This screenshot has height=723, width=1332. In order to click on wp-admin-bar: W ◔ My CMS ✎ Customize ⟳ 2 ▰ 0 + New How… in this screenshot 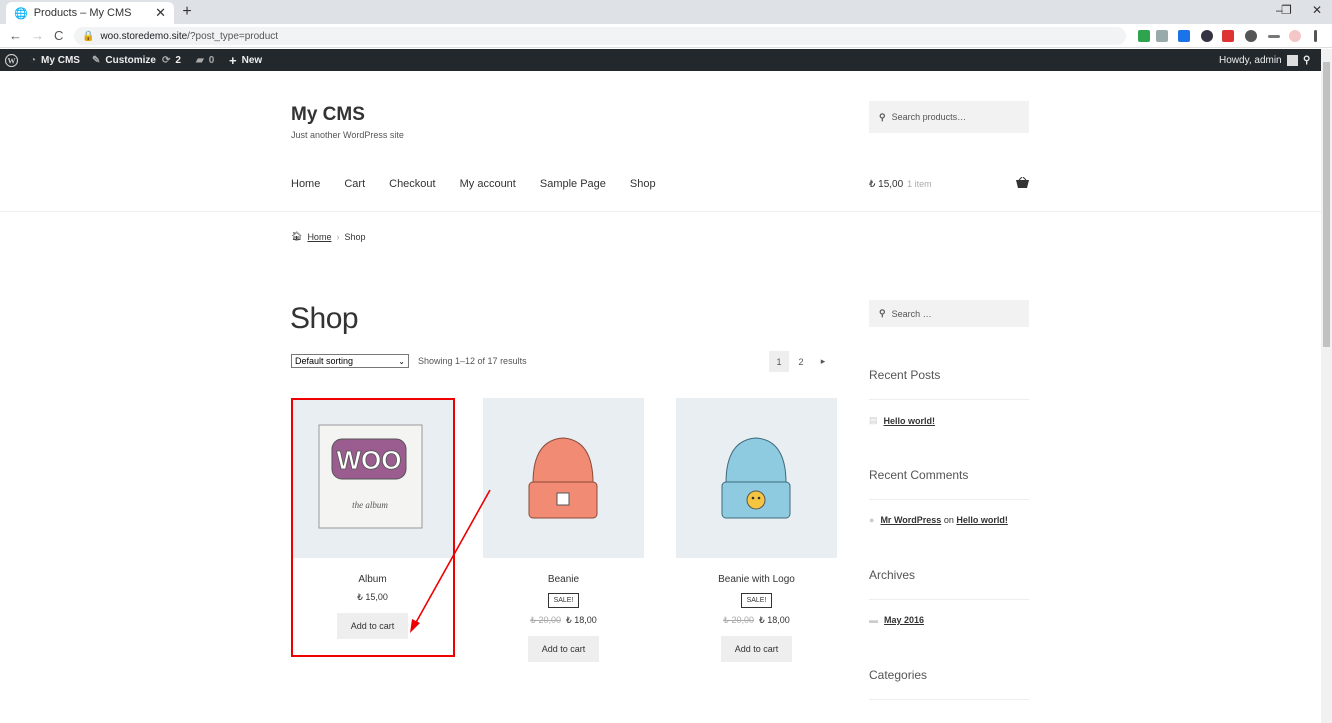, I will do `click(666, 60)`.